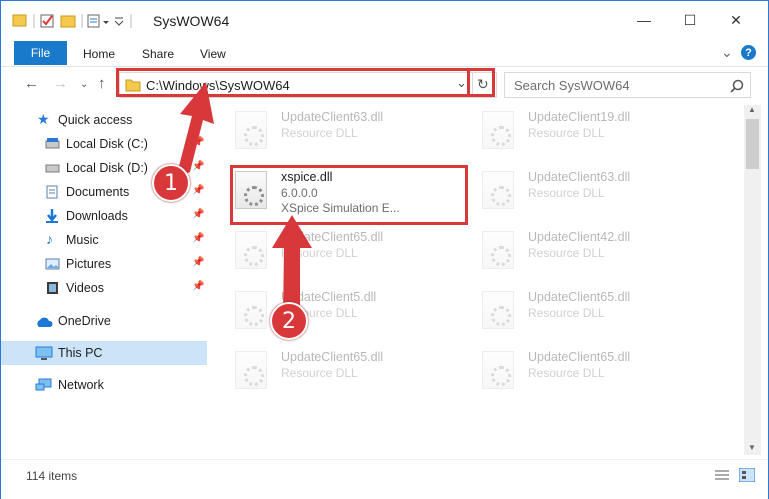  I want to click on step-2-badge: 2, so click(289, 321).